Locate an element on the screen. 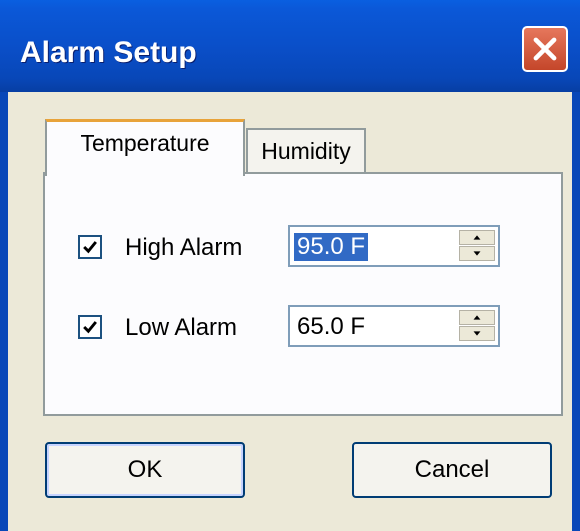 The width and height of the screenshot is (580, 531). low-alarm-value-field: 65.0 F is located at coordinates (394, 326).